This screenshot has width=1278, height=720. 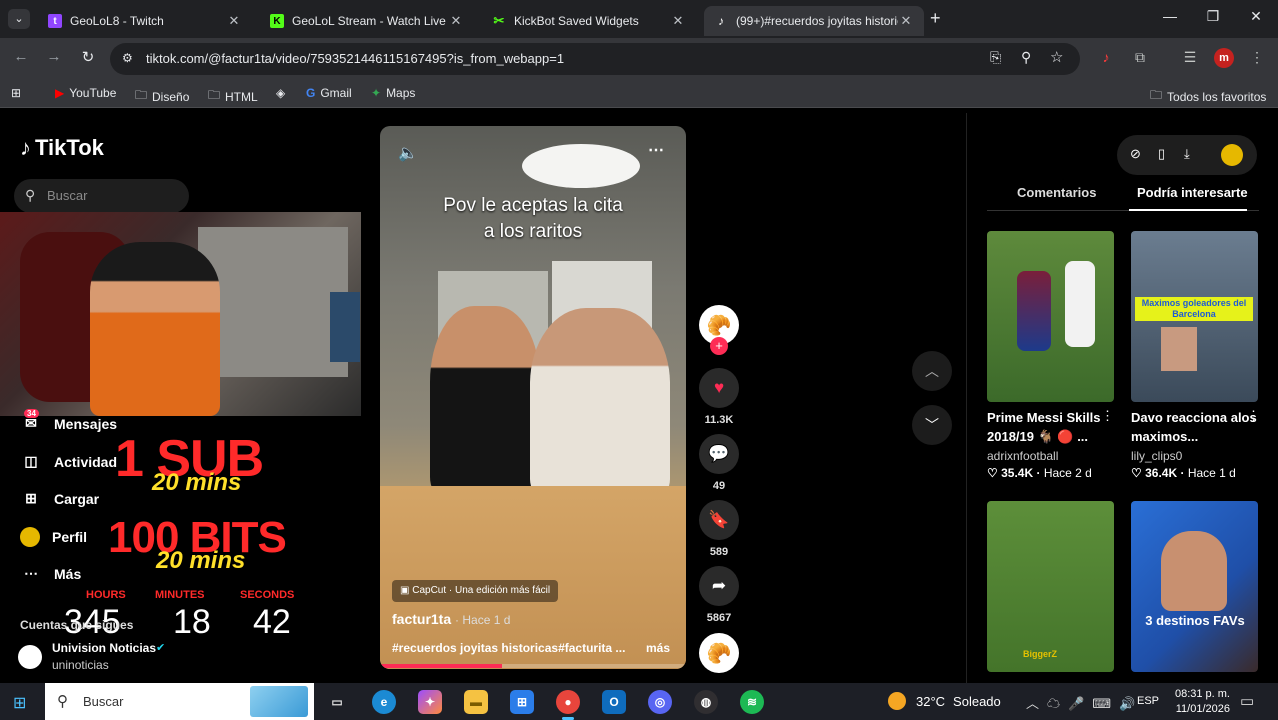 I want to click on restore-icon: ❐, so click(x=1213, y=16).